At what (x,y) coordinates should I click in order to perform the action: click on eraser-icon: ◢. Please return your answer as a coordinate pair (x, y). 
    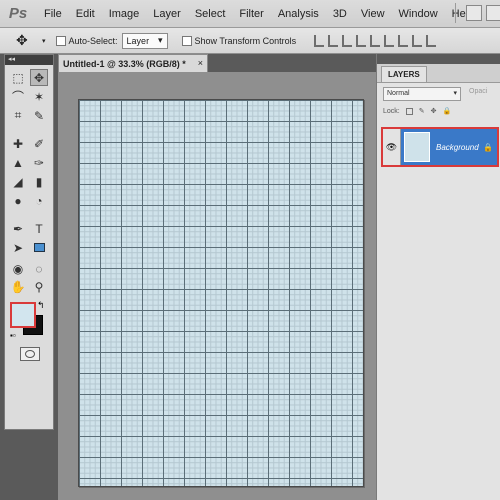
    Looking at the image, I should click on (18, 181).